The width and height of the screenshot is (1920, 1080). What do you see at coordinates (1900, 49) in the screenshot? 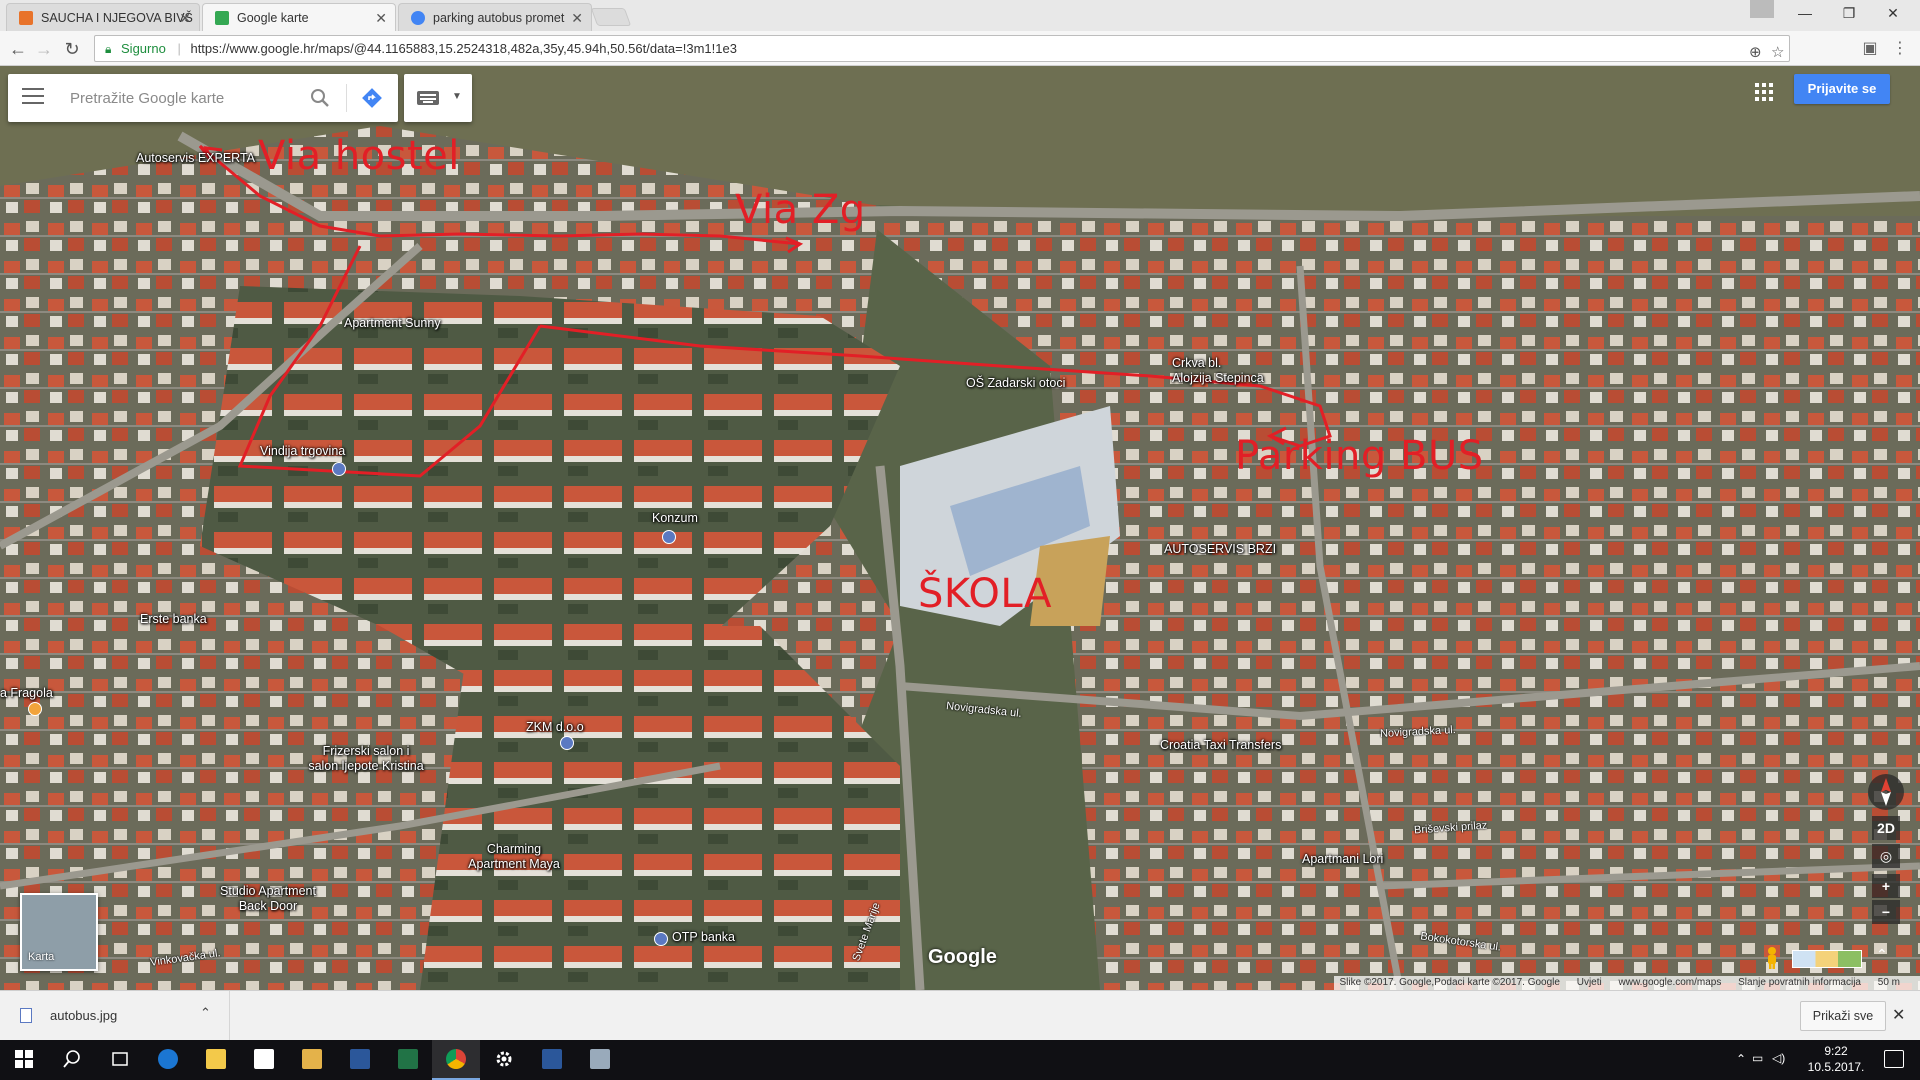
I see `chrome-menu-icon: ⋮` at bounding box center [1900, 49].